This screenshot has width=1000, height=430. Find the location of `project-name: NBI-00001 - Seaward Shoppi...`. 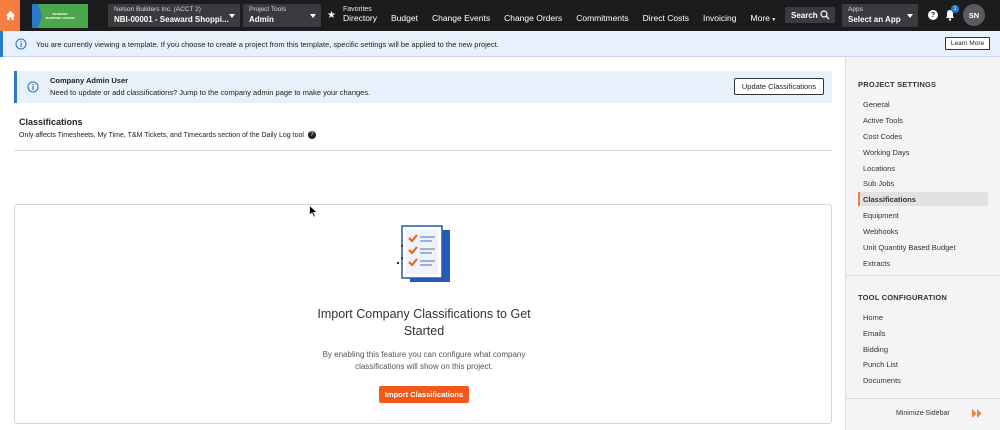

project-name: NBI-00001 - Seaward Shoppi... is located at coordinates (171, 19).